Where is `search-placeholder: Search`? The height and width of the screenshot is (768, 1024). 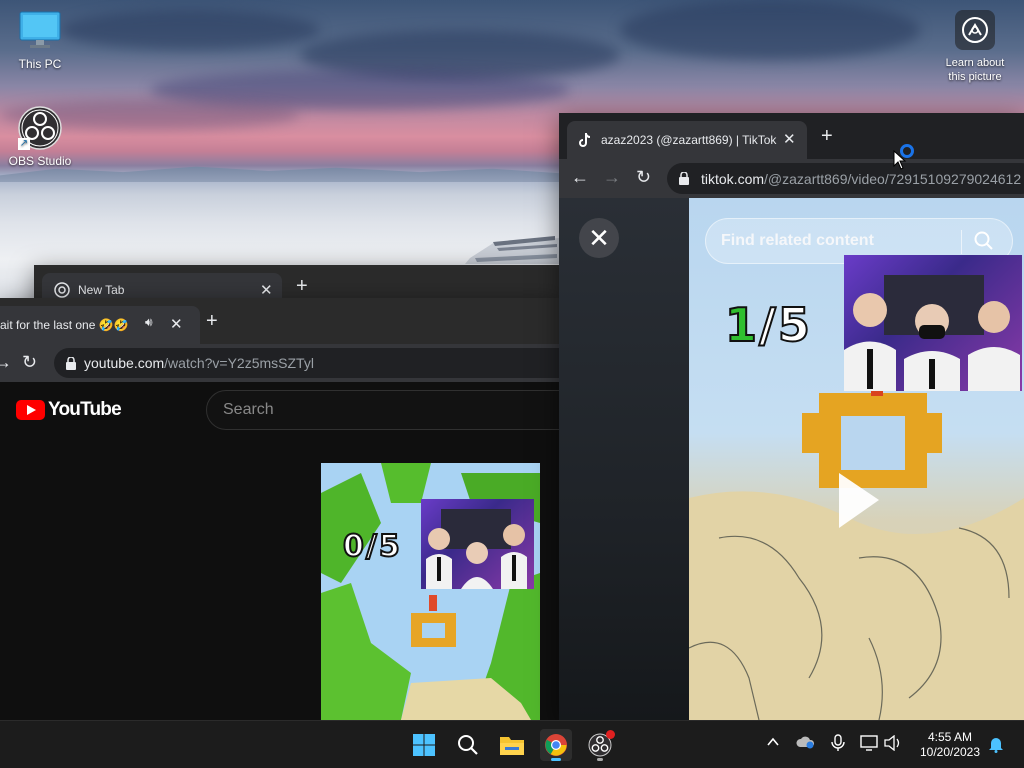 search-placeholder: Search is located at coordinates (248, 409).